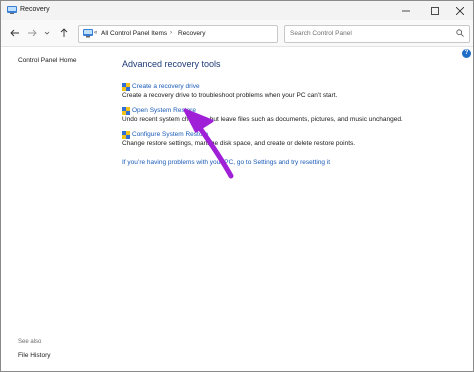 The height and width of the screenshot is (372, 474). What do you see at coordinates (406, 10) in the screenshot?
I see `minimize-button` at bounding box center [406, 10].